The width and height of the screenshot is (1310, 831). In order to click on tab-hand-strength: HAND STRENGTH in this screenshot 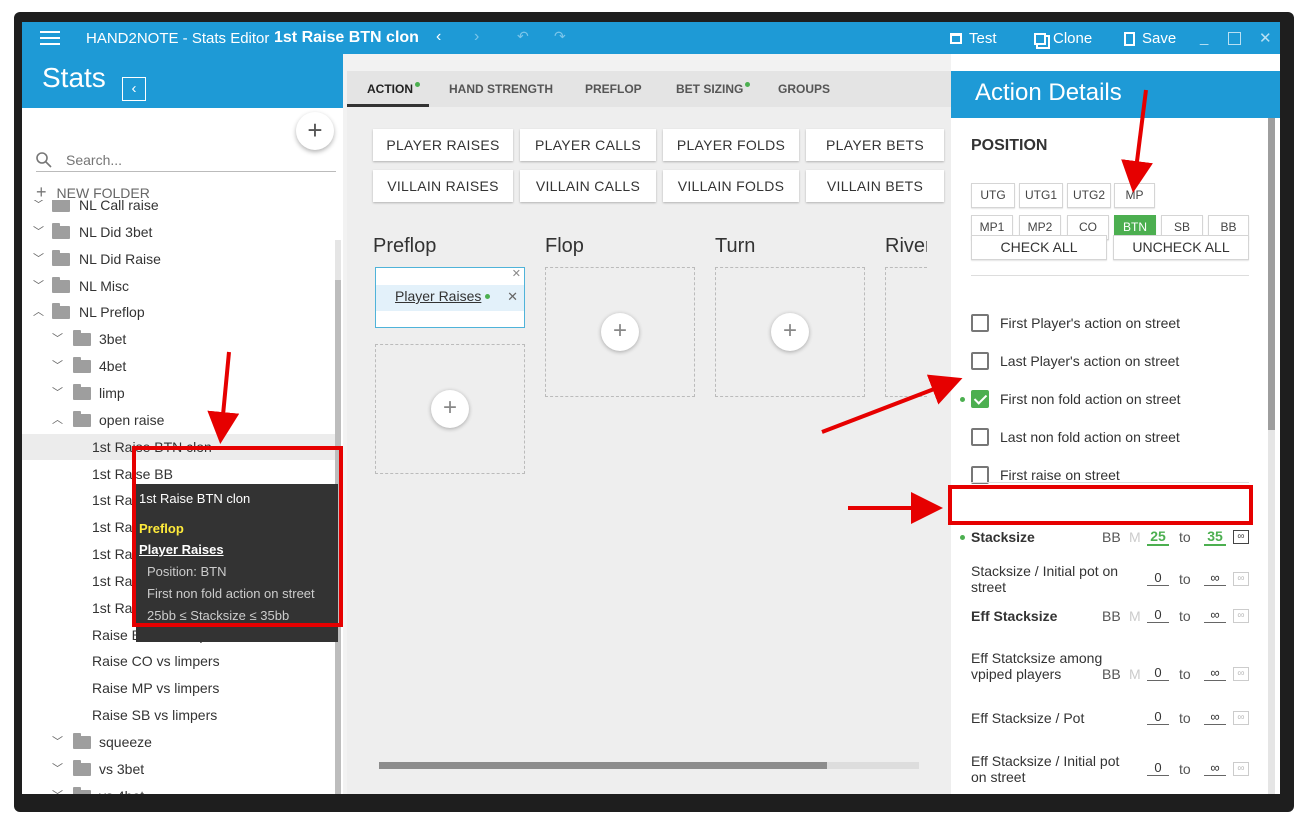, I will do `click(501, 89)`.